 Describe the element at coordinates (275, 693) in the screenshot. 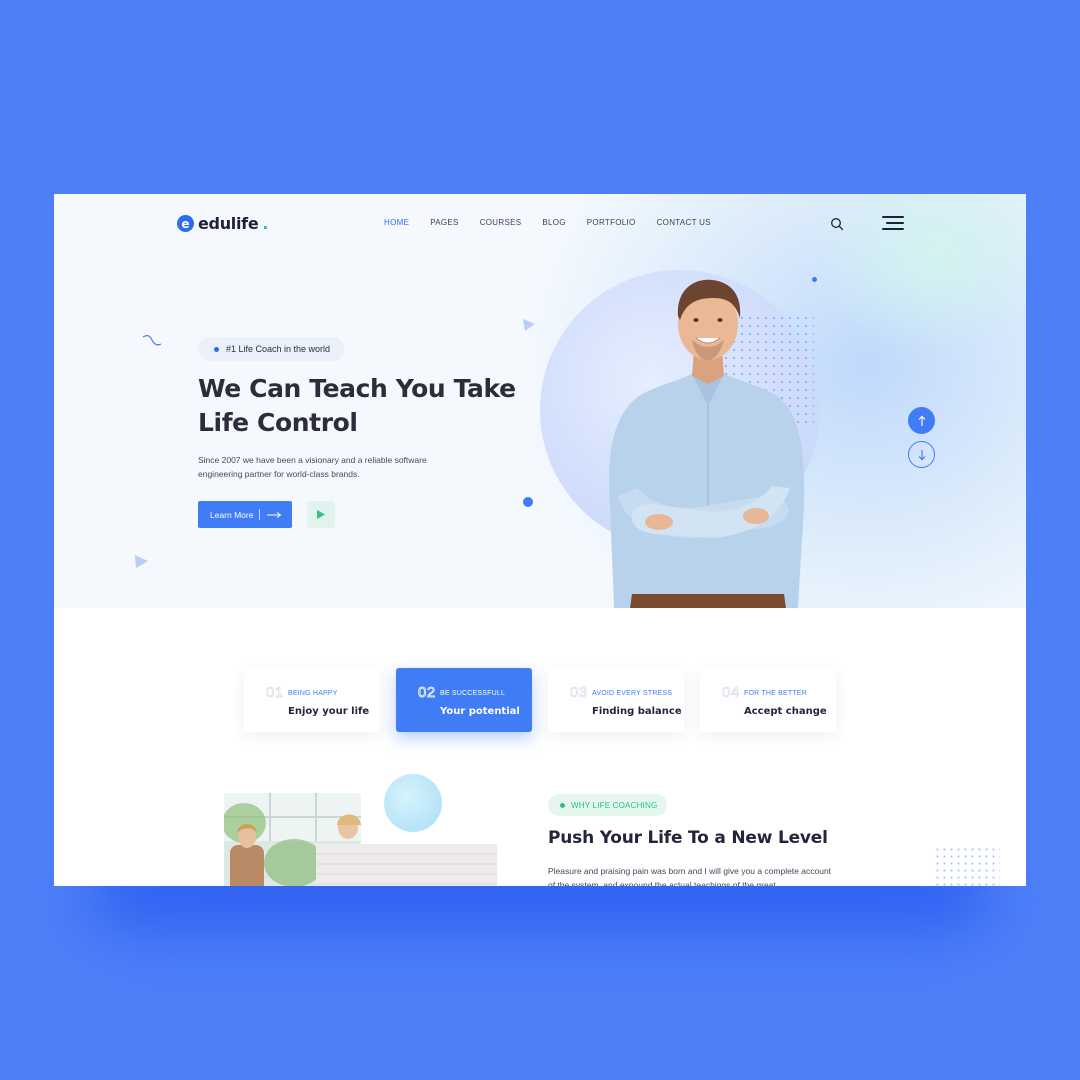

I see `feature-number: 01` at that location.